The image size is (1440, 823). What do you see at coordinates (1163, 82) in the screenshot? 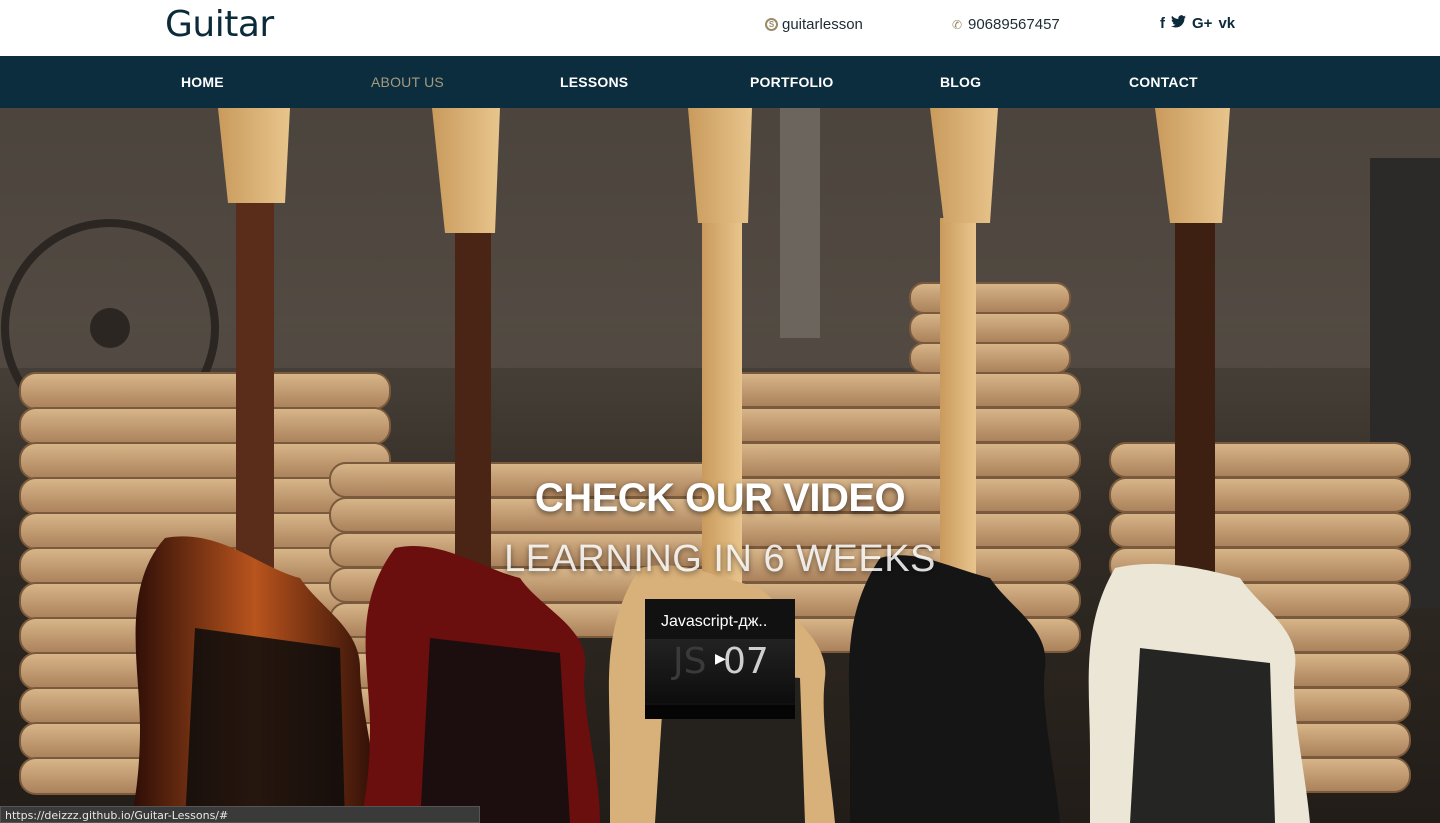
I see `nav-contact: CONTACT` at bounding box center [1163, 82].